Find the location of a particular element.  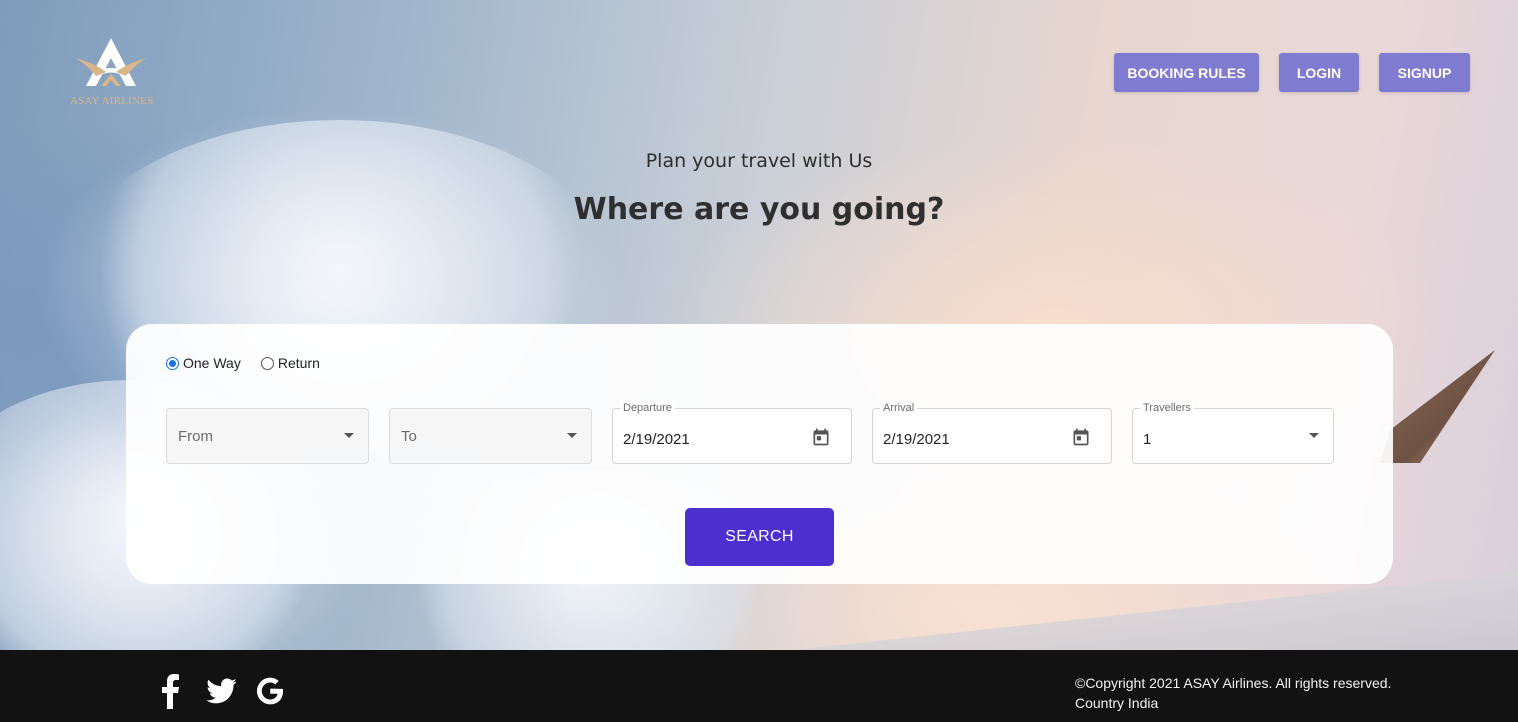

trip-type-return: Return is located at coordinates (290, 363).